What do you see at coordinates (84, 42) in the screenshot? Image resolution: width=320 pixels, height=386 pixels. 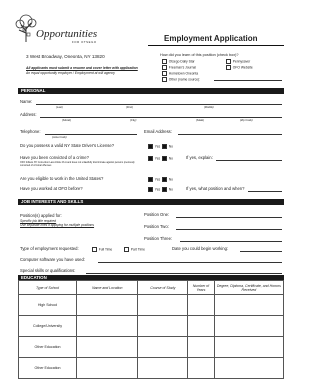 I see `logo-subtitle: FOR OTSEGO` at bounding box center [84, 42].